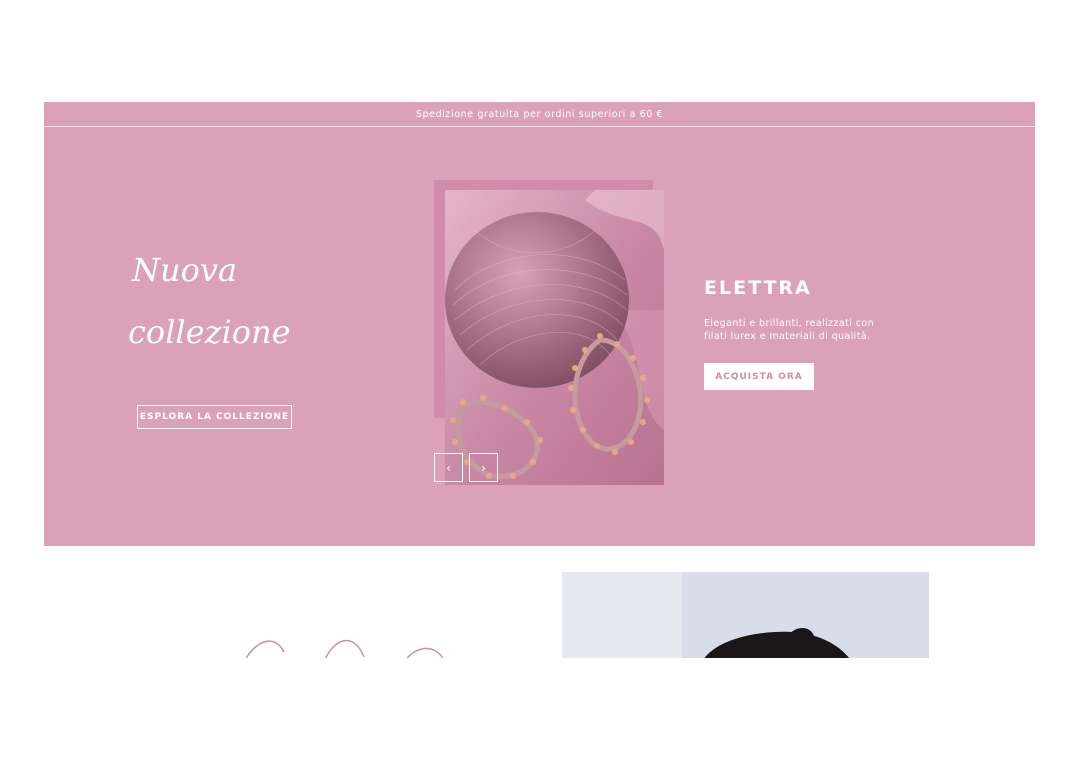 The width and height of the screenshot is (1080, 760). I want to click on explore-collection-button: ESPLORA LA COLLEZIONE, so click(214, 417).